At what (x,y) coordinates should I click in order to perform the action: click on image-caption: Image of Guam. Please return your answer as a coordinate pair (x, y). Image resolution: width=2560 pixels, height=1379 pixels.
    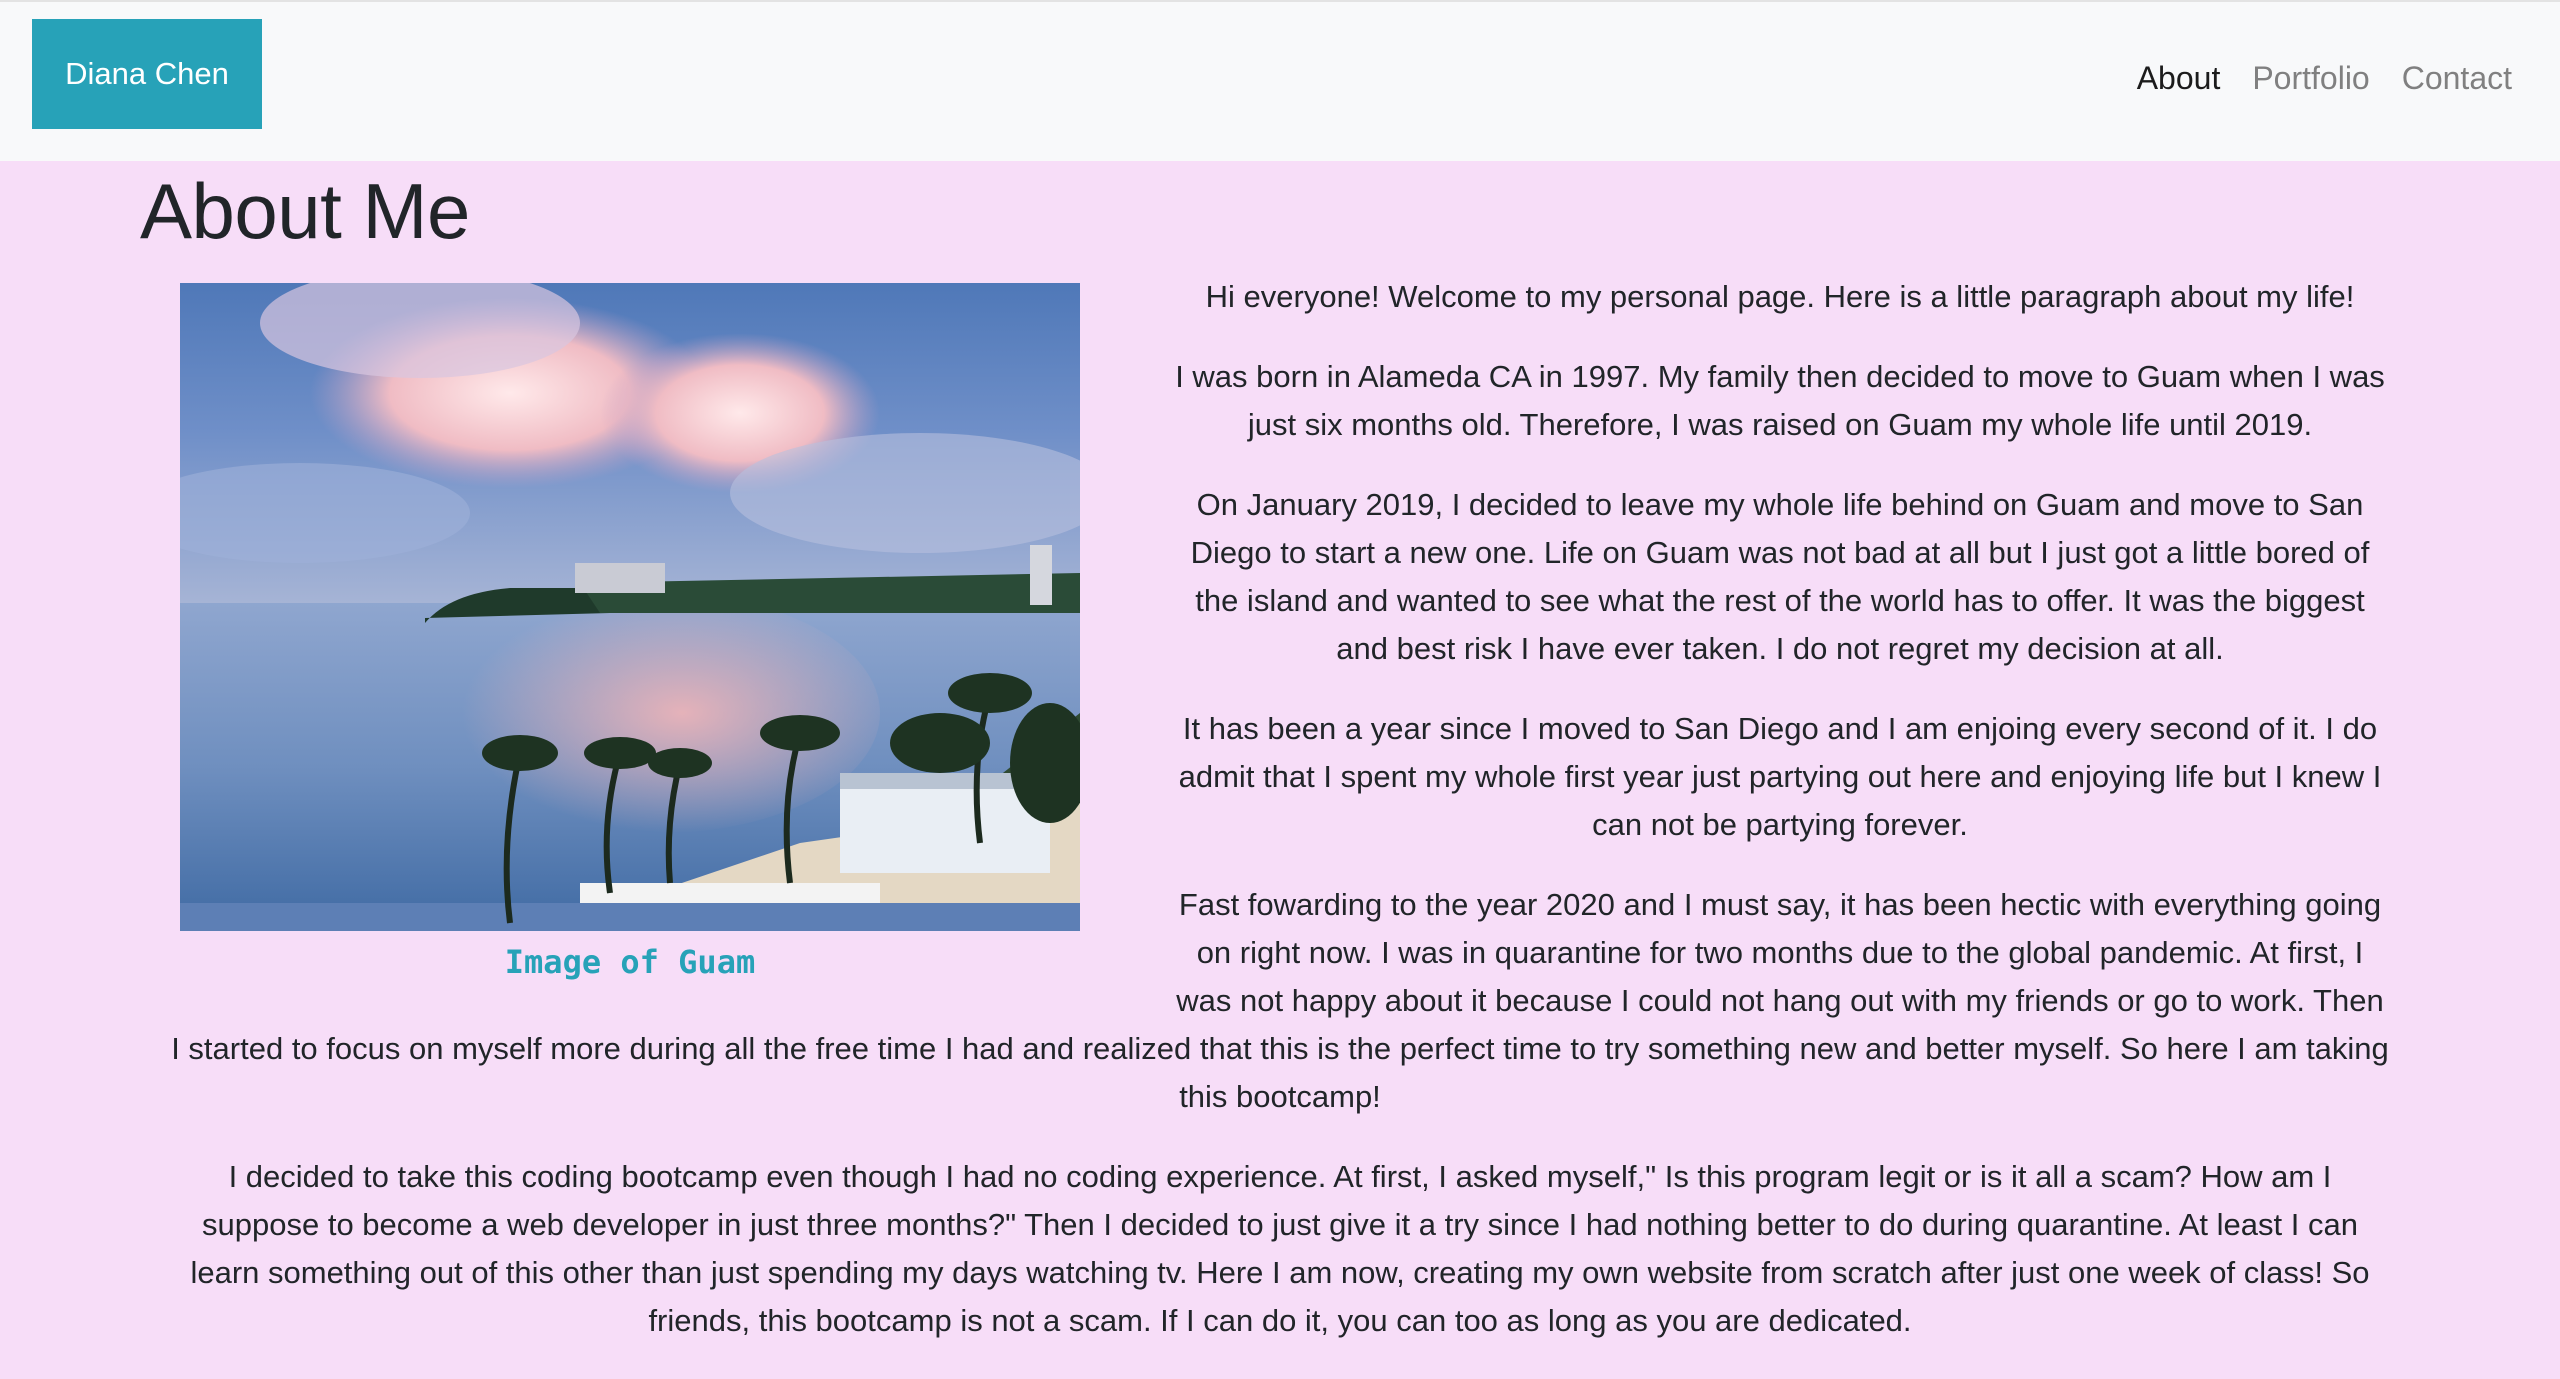
    Looking at the image, I should click on (630, 962).